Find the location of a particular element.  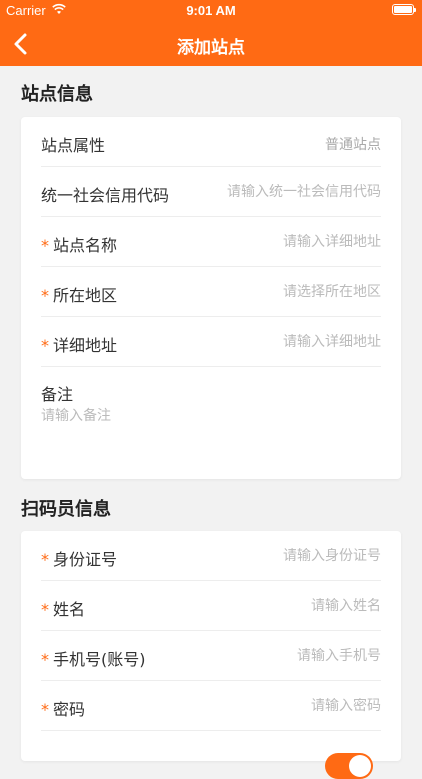

region-row: * 所在地区 is located at coordinates (211, 292).